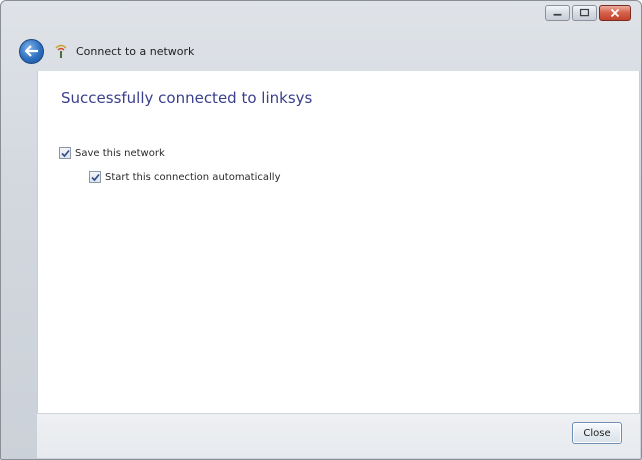 This screenshot has width=642, height=460. What do you see at coordinates (193, 177) in the screenshot?
I see `auto-connect-label: Start this connection automatically` at bounding box center [193, 177].